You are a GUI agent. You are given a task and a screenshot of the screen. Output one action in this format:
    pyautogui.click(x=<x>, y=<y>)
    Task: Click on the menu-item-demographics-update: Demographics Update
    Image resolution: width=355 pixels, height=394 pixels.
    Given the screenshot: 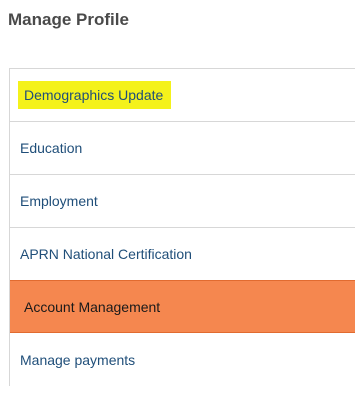 What is the action you would take?
    pyautogui.click(x=182, y=95)
    